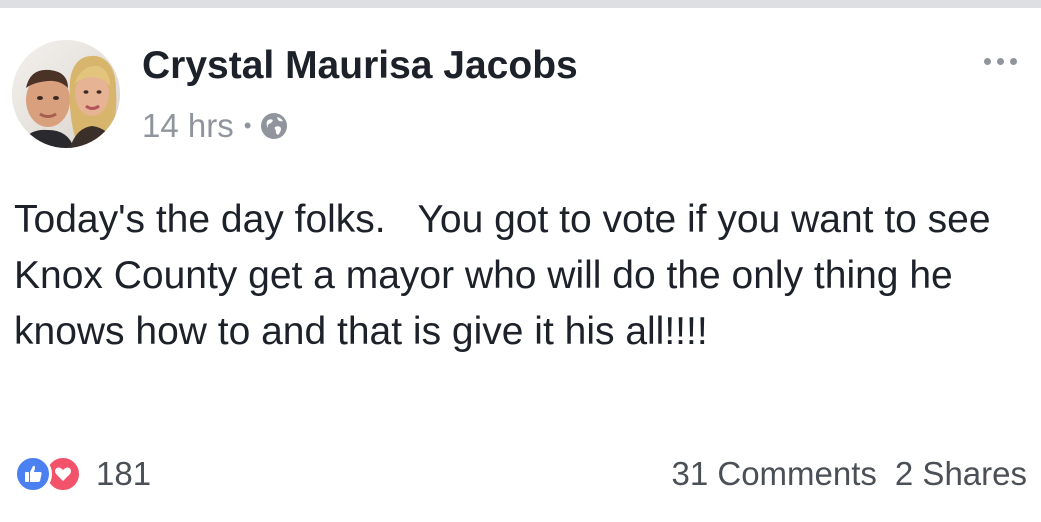 The image size is (1041, 522). What do you see at coordinates (961, 474) in the screenshot?
I see `shares-count: 2 Shares` at bounding box center [961, 474].